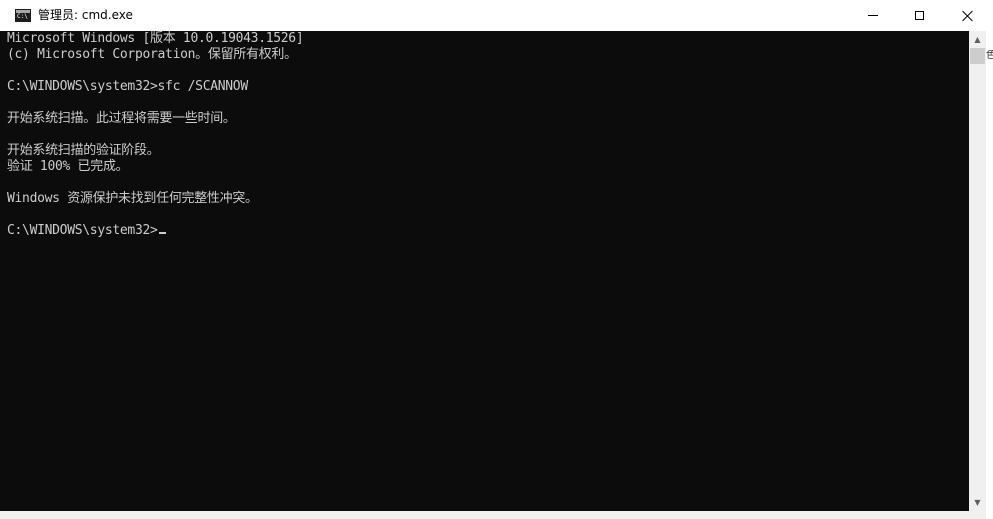 Image resolution: width=993 pixels, height=519 pixels. Describe the element at coordinates (488, 231) in the screenshot. I see `prompt-line: C:\WINDOWS\system32>` at that location.